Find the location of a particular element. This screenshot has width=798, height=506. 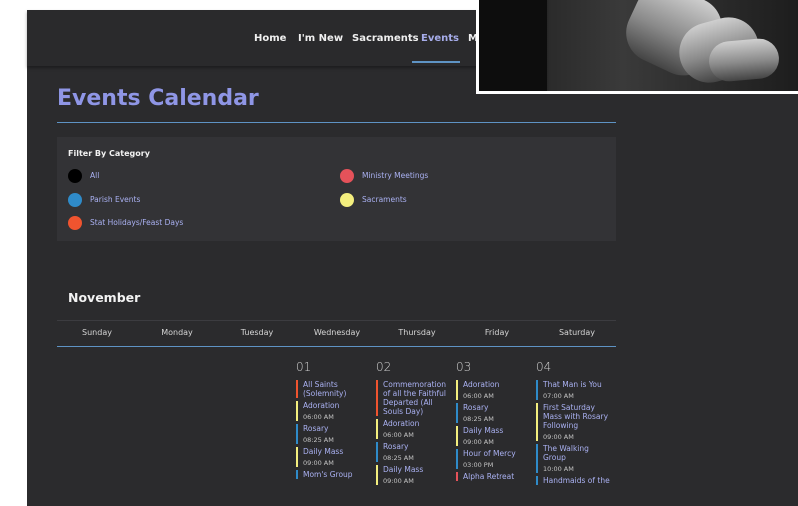

event-title: That Man is You is located at coordinates (572, 384).